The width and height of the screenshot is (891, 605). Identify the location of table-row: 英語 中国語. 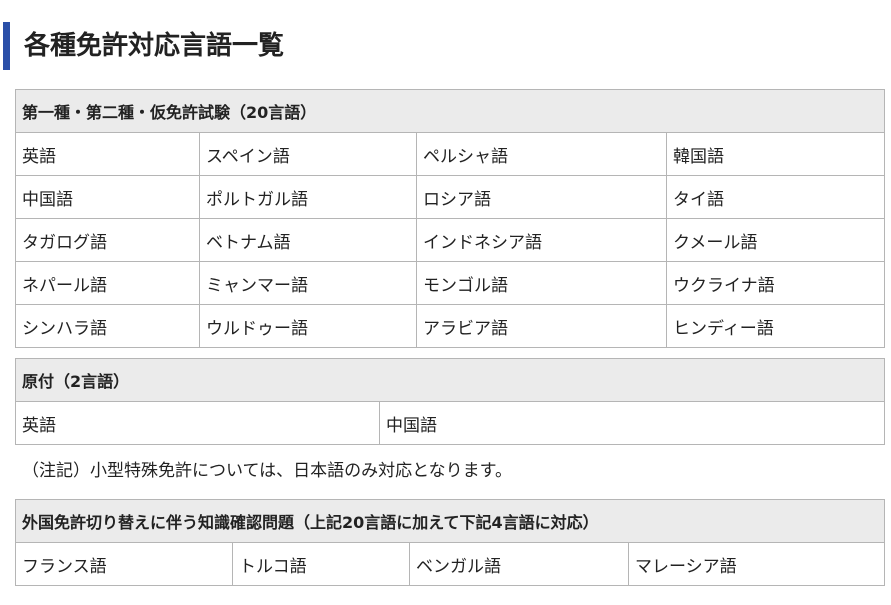
(450, 423).